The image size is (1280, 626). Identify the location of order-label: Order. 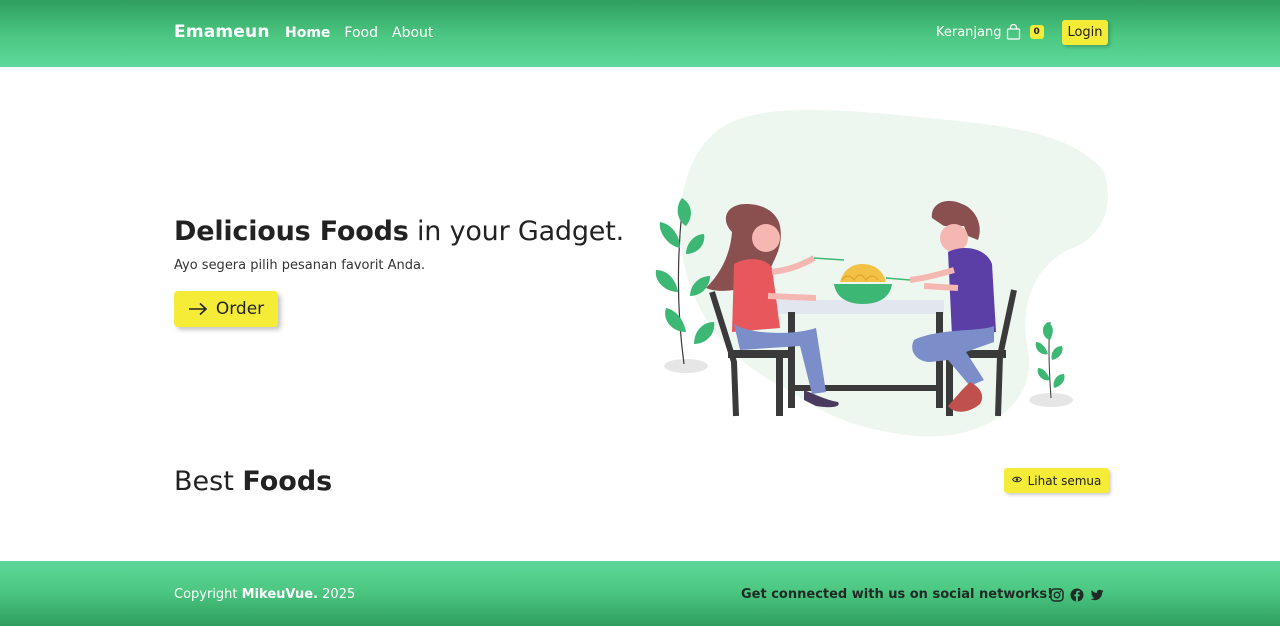
(240, 309).